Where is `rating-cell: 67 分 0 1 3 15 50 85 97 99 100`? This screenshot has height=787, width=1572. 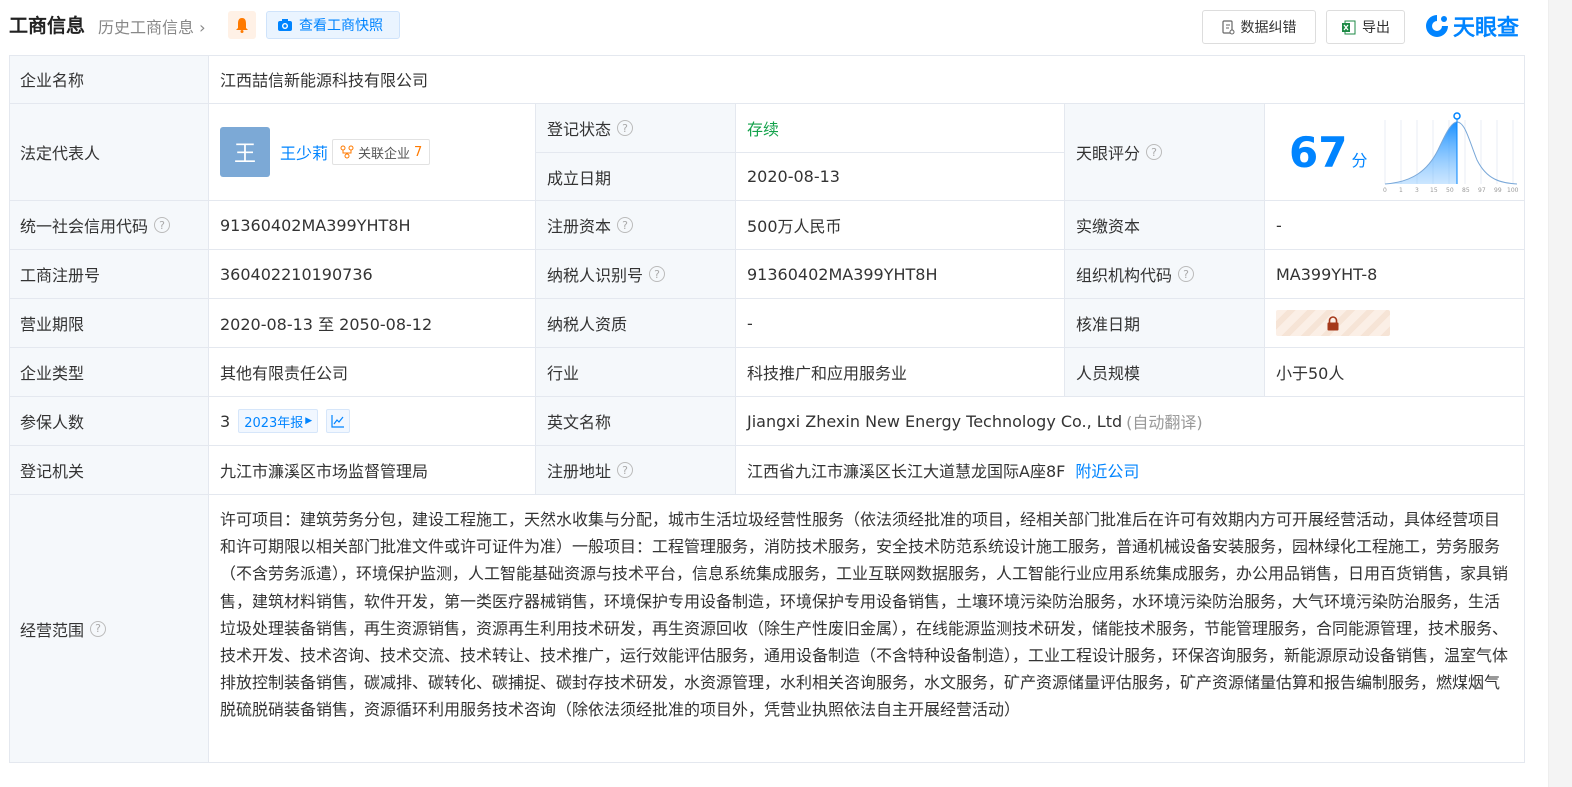
rating-cell: 67 分 0 1 3 15 50 85 97 99 100 is located at coordinates (1395, 152).